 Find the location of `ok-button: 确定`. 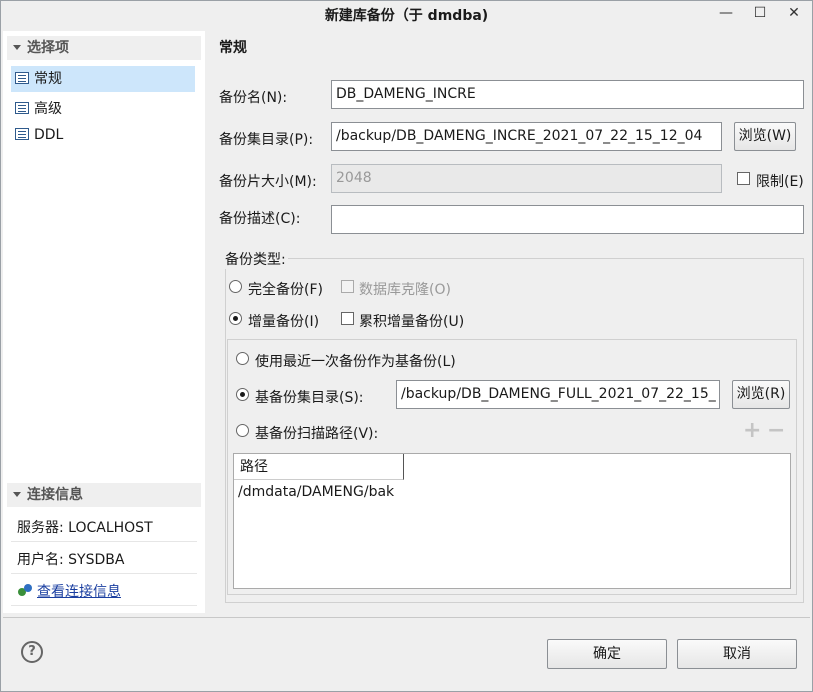

ok-button: 确定 is located at coordinates (607, 654).